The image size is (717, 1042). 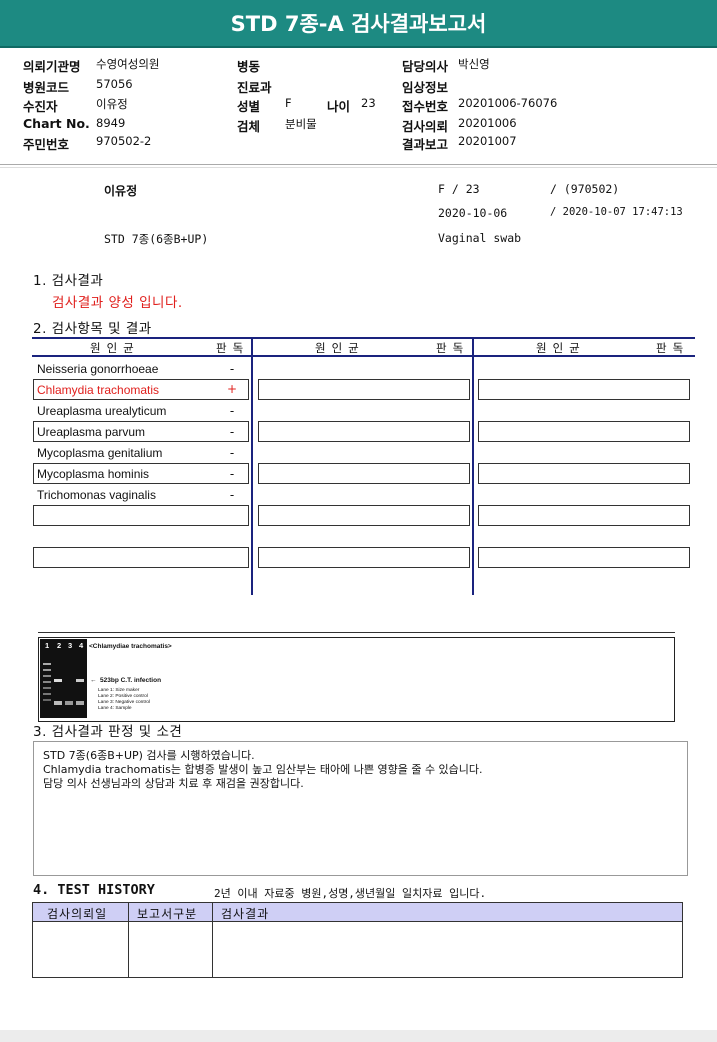 I want to click on pathogen-name: Ureaplasma parvum, so click(x=91, y=432).